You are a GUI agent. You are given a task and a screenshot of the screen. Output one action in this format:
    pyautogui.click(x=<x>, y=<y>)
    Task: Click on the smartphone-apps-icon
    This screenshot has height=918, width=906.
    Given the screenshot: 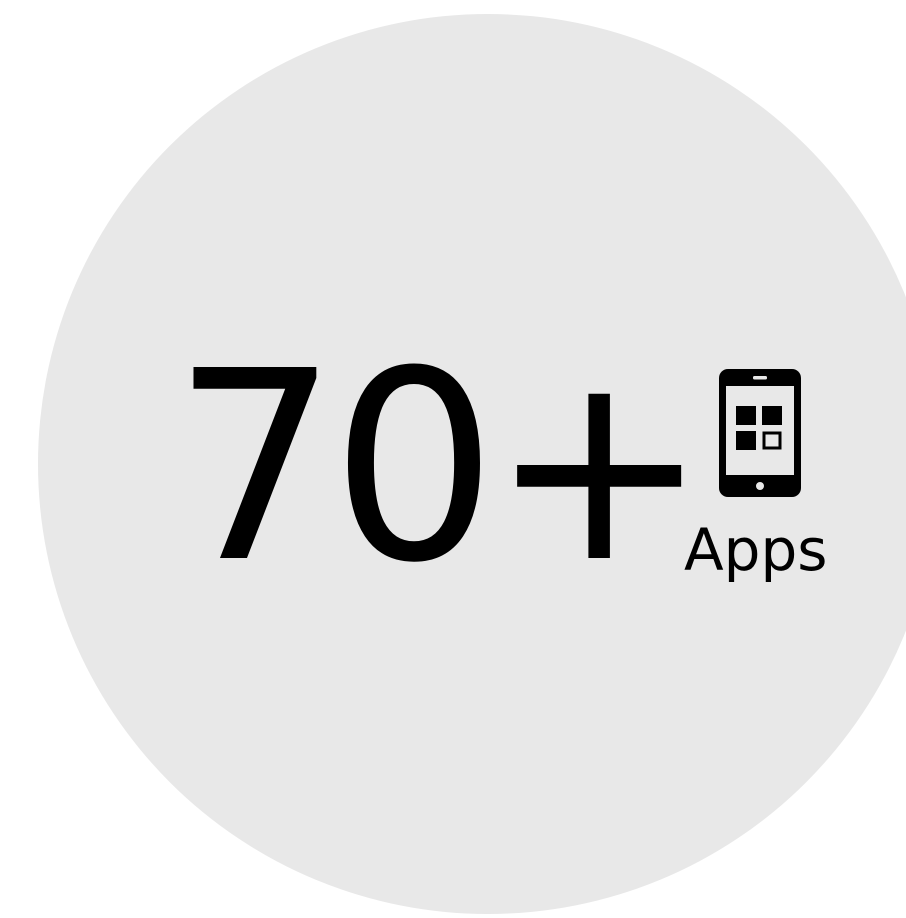 What is the action you would take?
    pyautogui.click(x=760, y=433)
    